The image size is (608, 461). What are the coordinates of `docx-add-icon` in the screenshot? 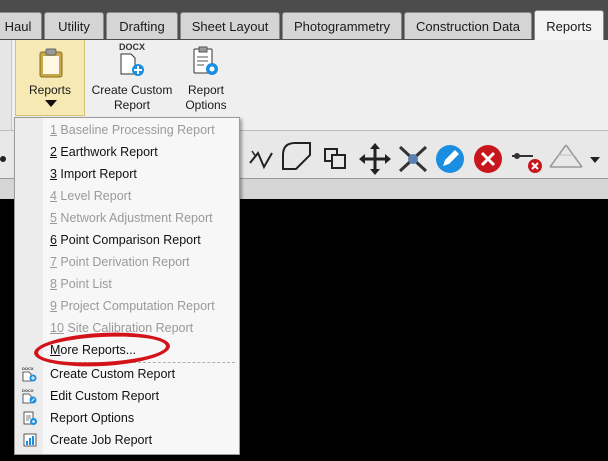 It's located at (132, 64).